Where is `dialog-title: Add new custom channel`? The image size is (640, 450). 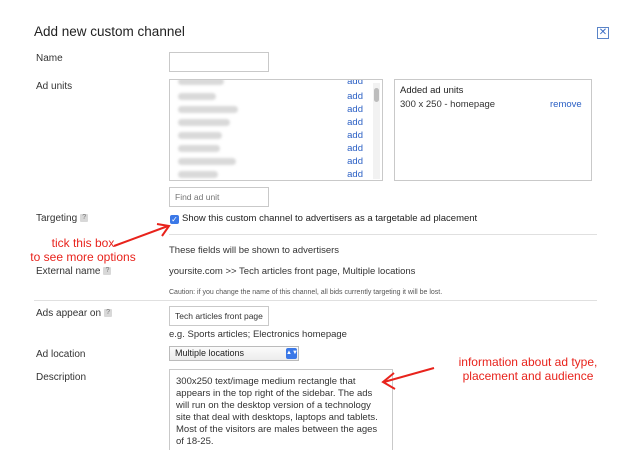 dialog-title: Add new custom channel is located at coordinates (109, 31).